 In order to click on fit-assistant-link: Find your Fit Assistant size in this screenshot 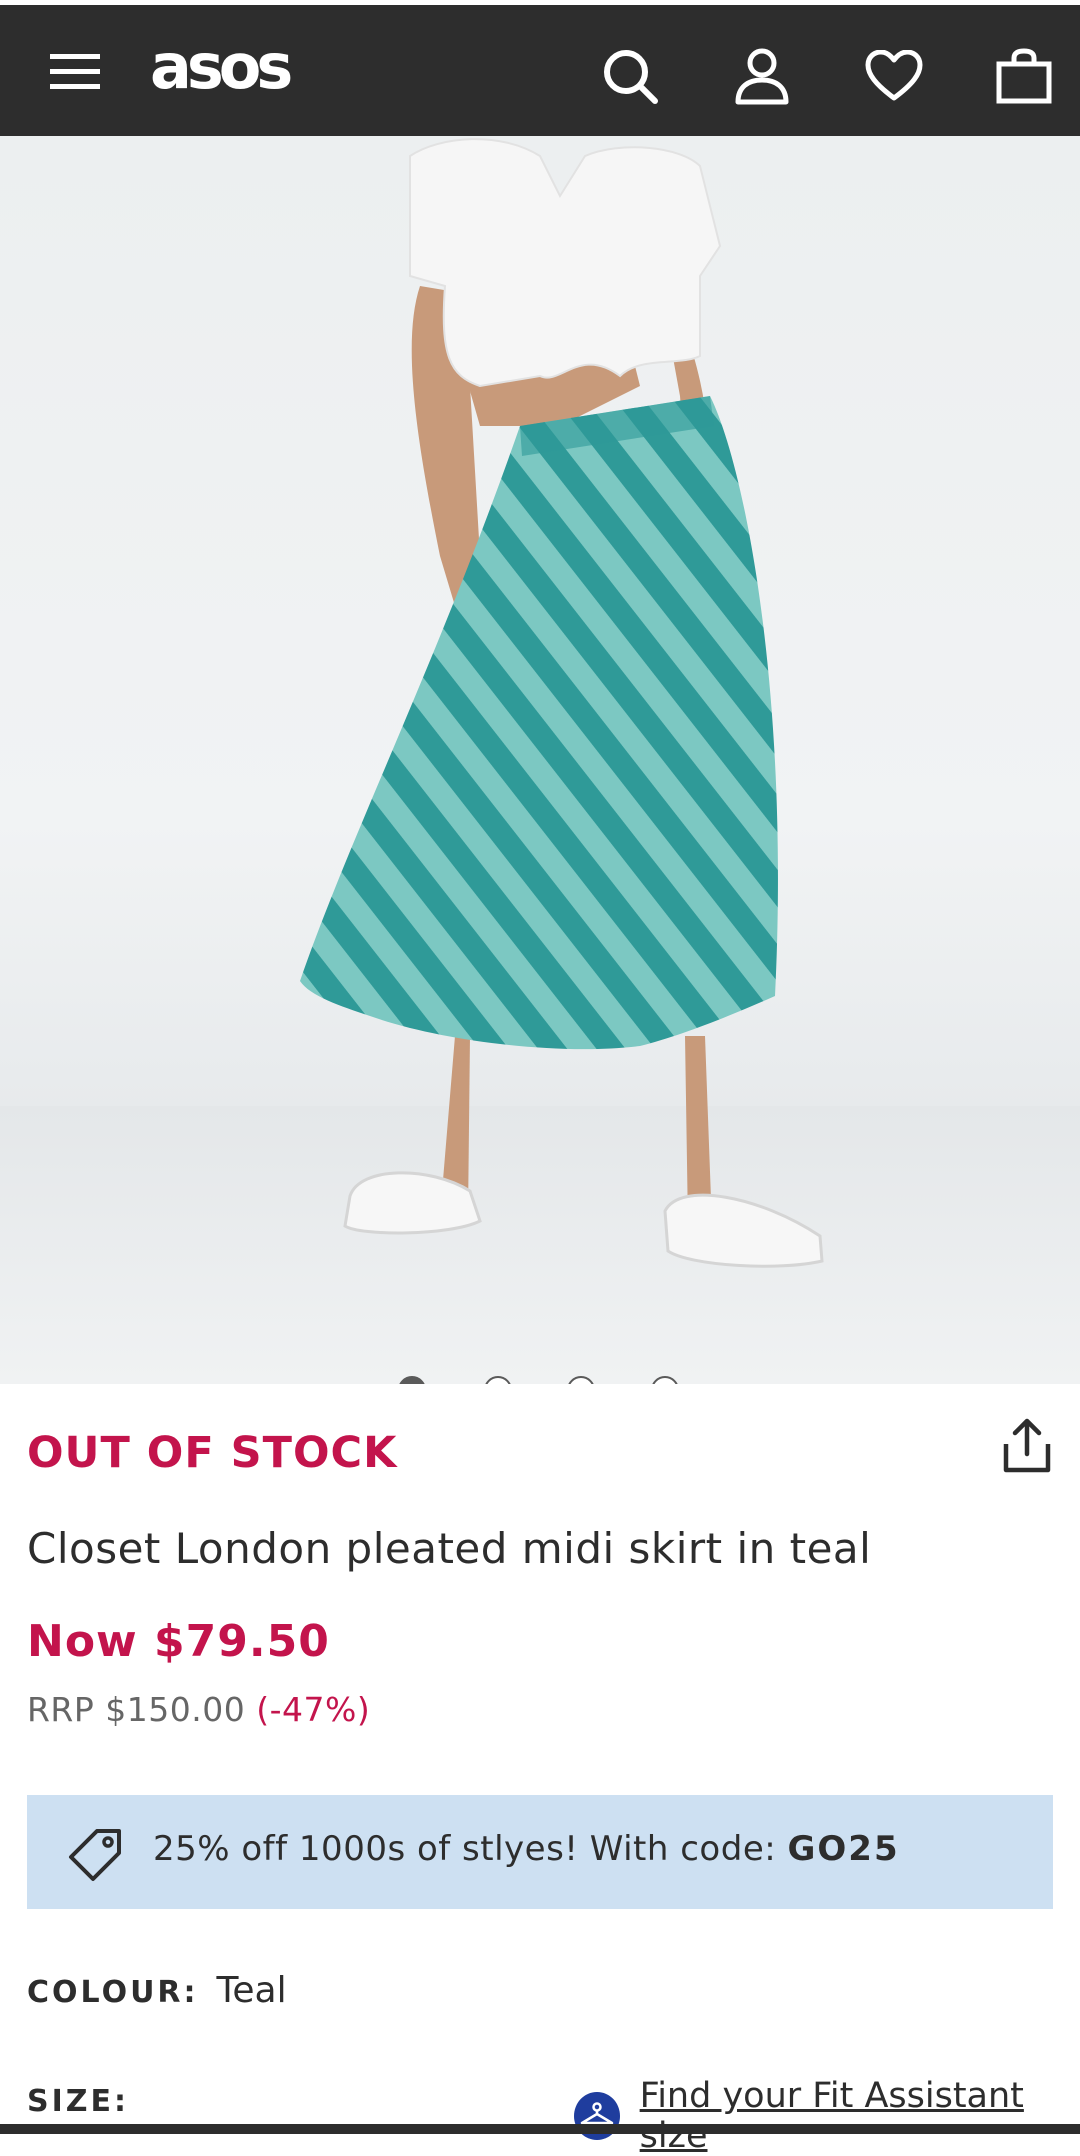, I will do `click(827, 2116)`.